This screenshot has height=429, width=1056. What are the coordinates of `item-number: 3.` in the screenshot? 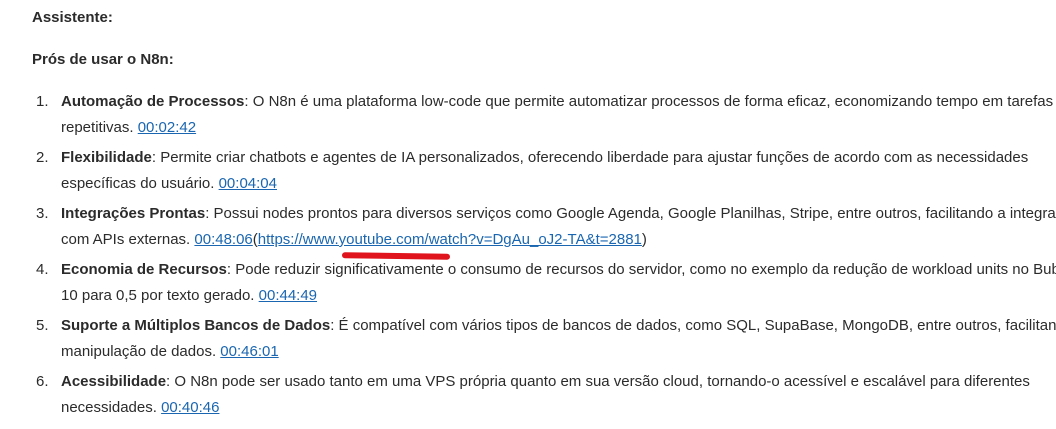 It's located at (42, 213).